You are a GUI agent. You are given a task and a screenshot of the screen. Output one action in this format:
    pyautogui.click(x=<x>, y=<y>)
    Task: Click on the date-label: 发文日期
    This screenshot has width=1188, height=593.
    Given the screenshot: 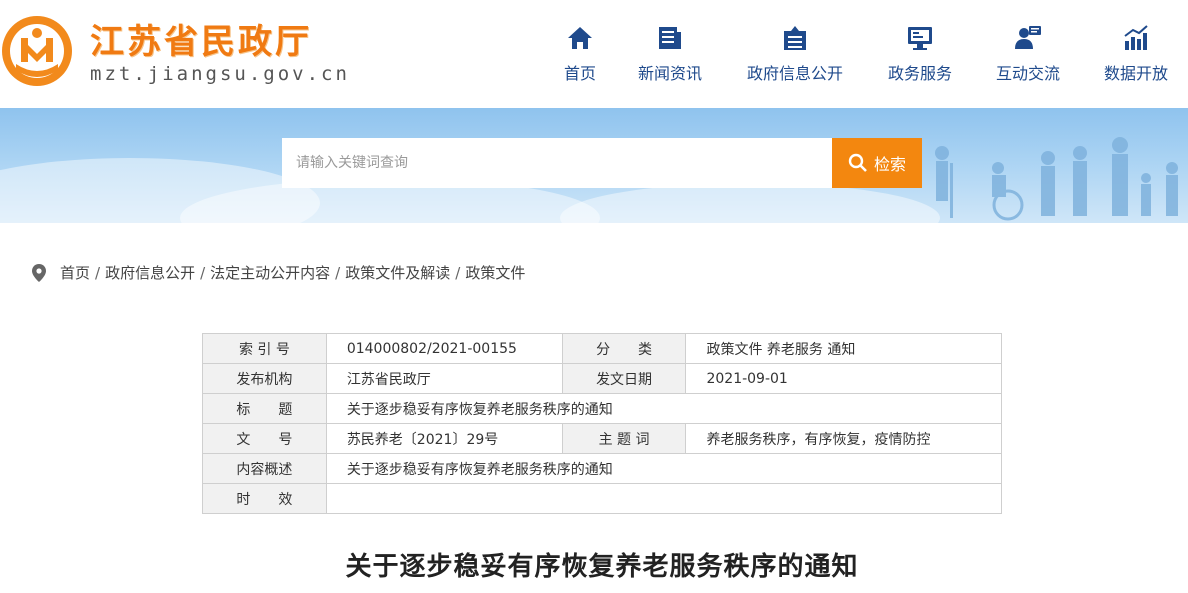 What is the action you would take?
    pyautogui.click(x=624, y=378)
    